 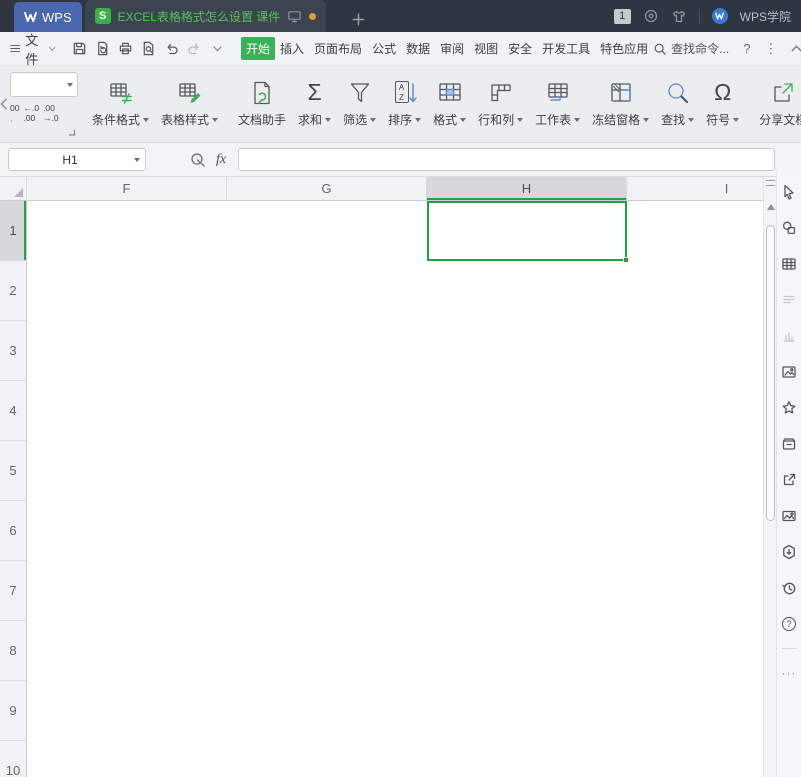 I want to click on find-button: 查找, so click(x=677, y=104).